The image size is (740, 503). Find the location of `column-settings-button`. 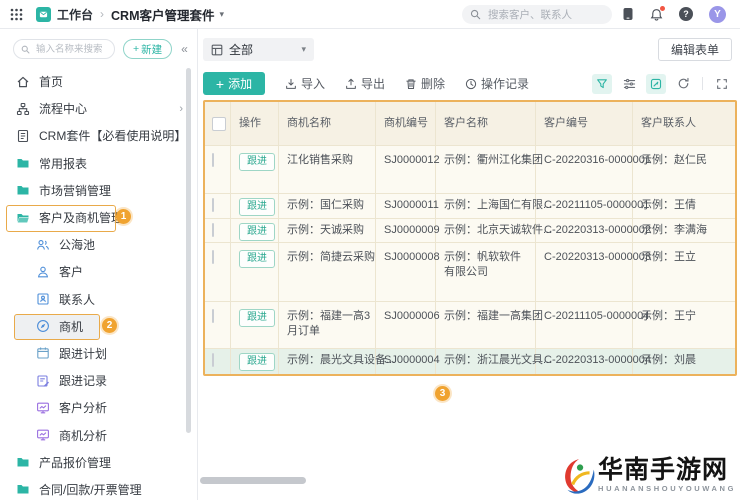

column-settings-button is located at coordinates (629, 84).